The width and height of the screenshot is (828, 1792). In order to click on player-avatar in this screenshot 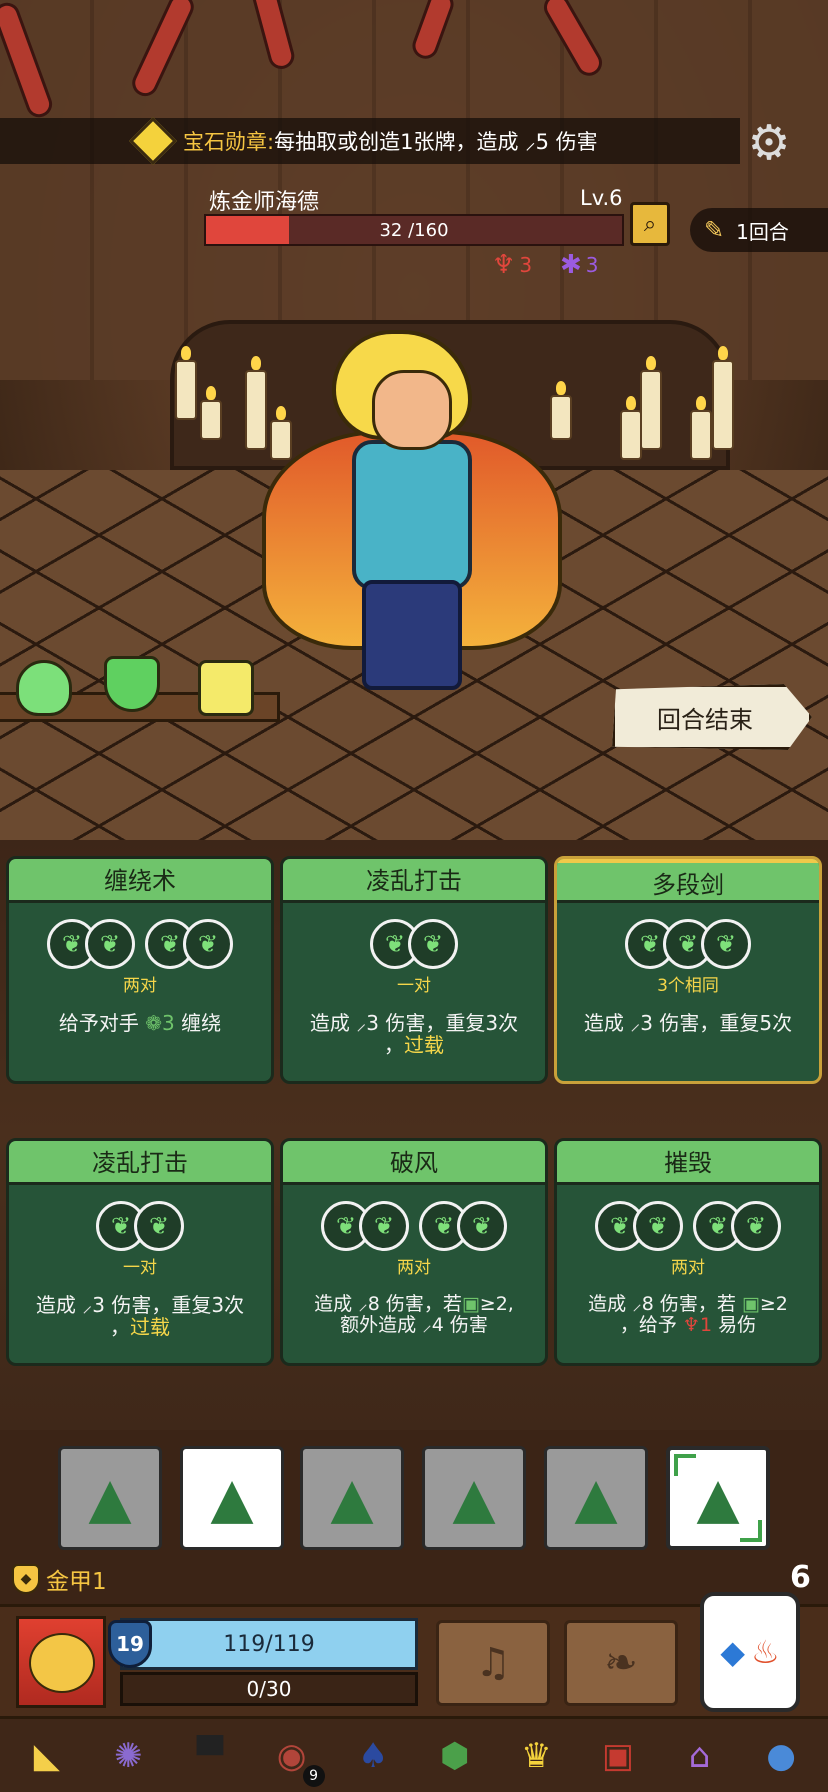, I will do `click(62, 1663)`.